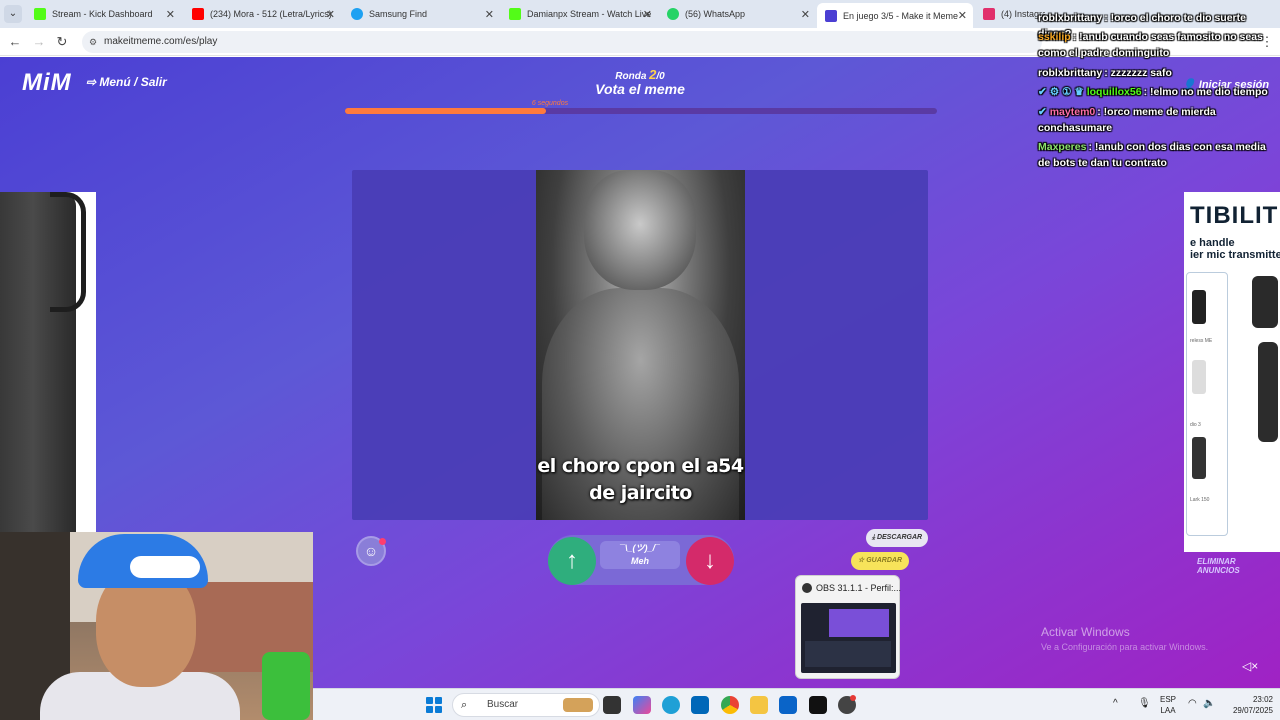 The image size is (1280, 720). Describe the element at coordinates (989, 14) in the screenshot. I see `instagram-icon` at that location.